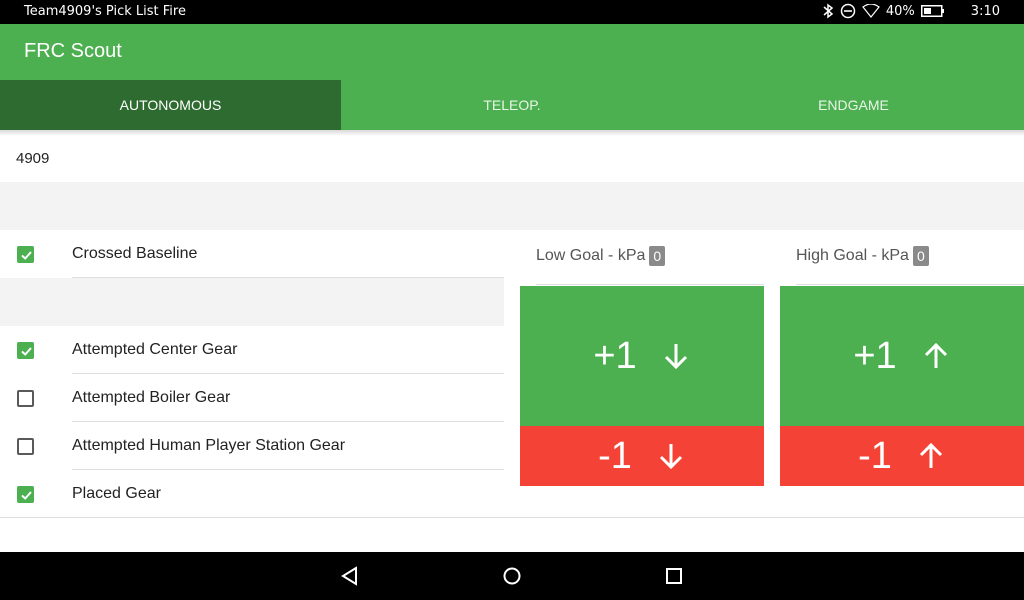  I want to click on checkbox-label: Attempted Boiler Gear, so click(151, 397).